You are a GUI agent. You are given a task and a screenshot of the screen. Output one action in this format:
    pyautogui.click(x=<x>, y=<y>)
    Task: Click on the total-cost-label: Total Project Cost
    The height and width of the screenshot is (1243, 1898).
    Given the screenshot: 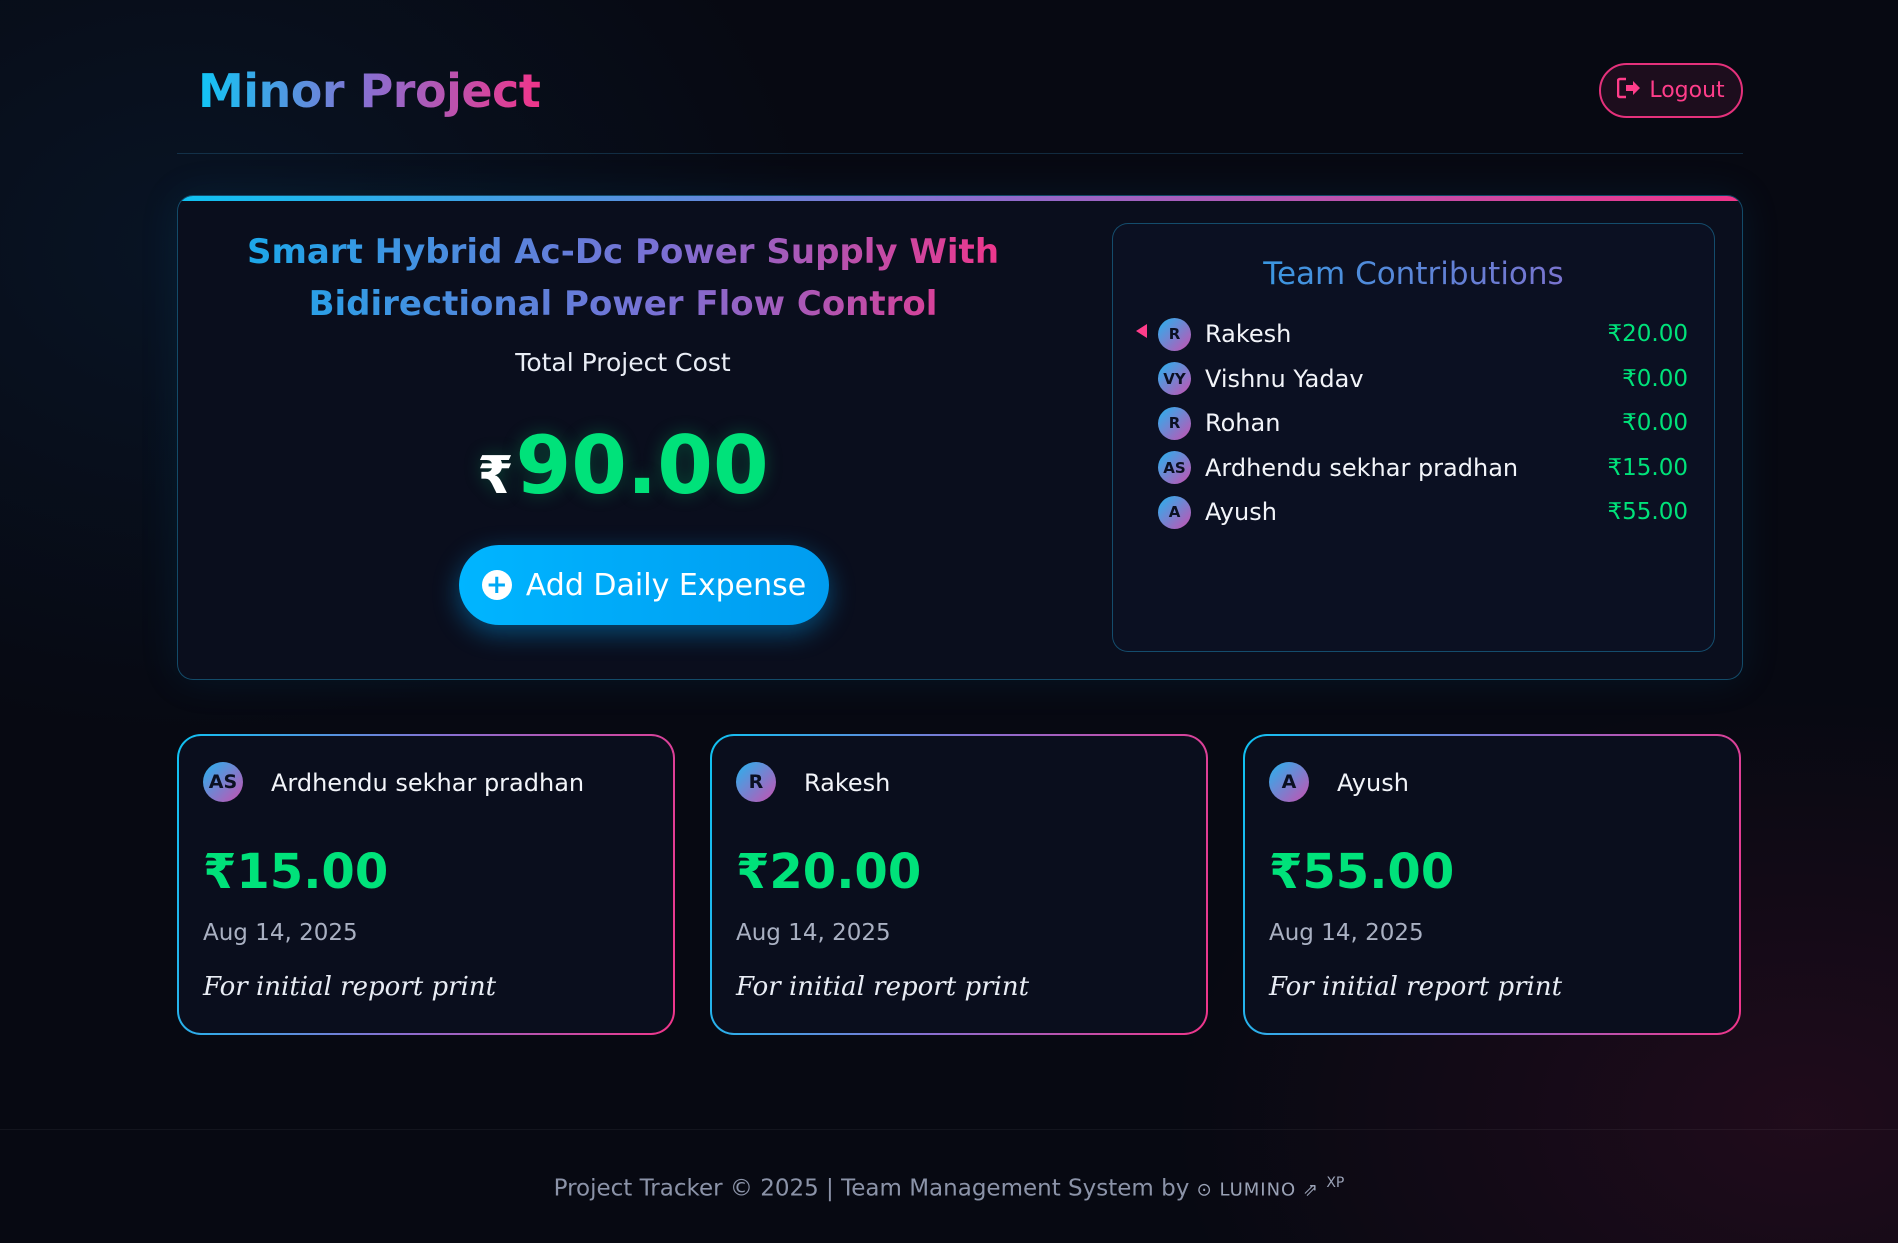 What is the action you would take?
    pyautogui.click(x=623, y=362)
    